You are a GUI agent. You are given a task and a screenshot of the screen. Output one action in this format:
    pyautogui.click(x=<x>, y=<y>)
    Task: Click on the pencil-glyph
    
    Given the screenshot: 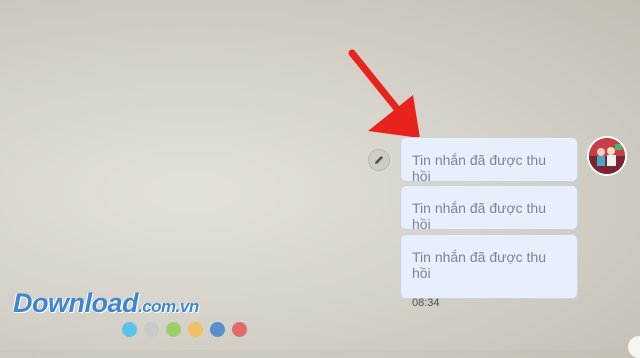 What is the action you would take?
    pyautogui.click(x=379, y=160)
    